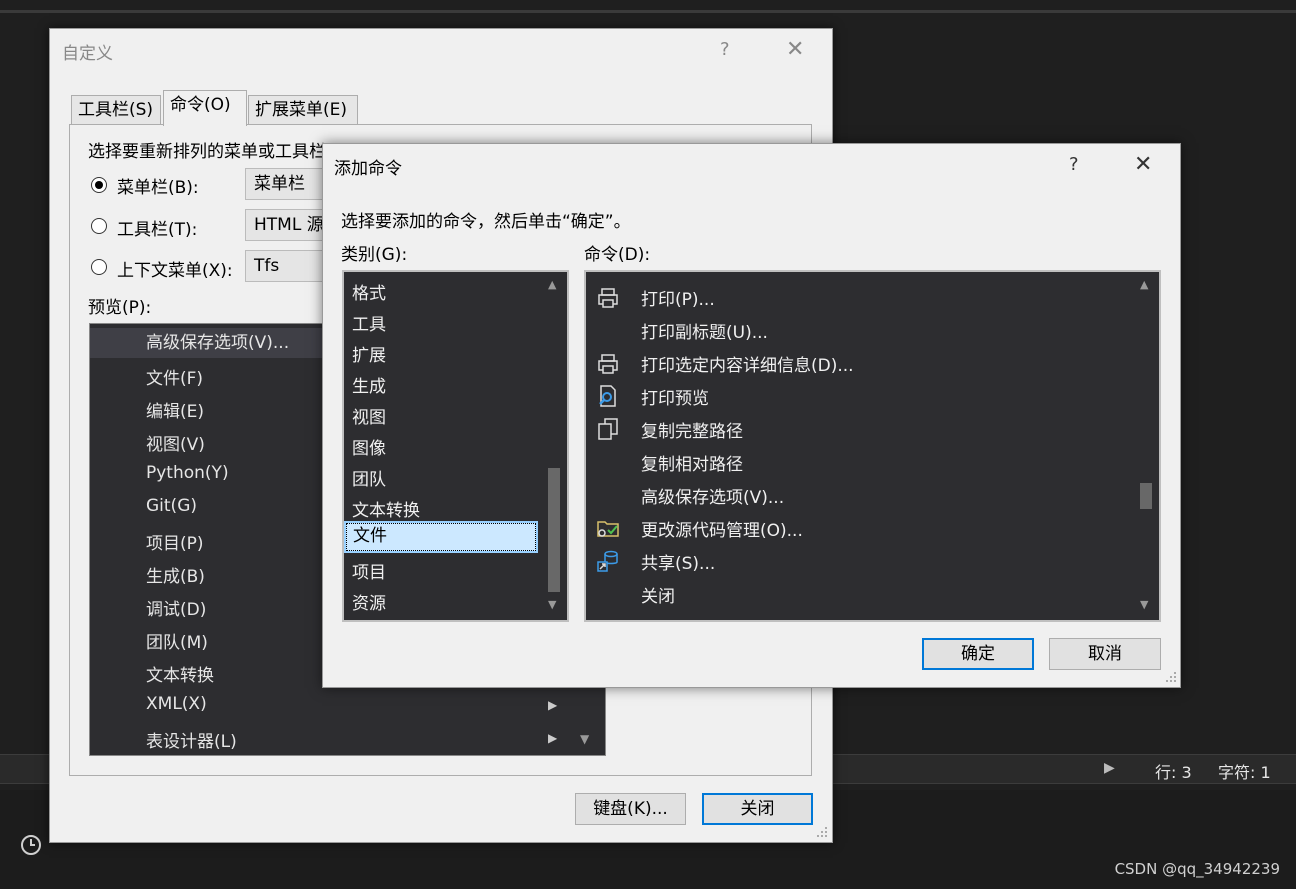 The image size is (1296, 889). Describe the element at coordinates (648, 6) in the screenshot. I see `ide-top-bar` at that location.